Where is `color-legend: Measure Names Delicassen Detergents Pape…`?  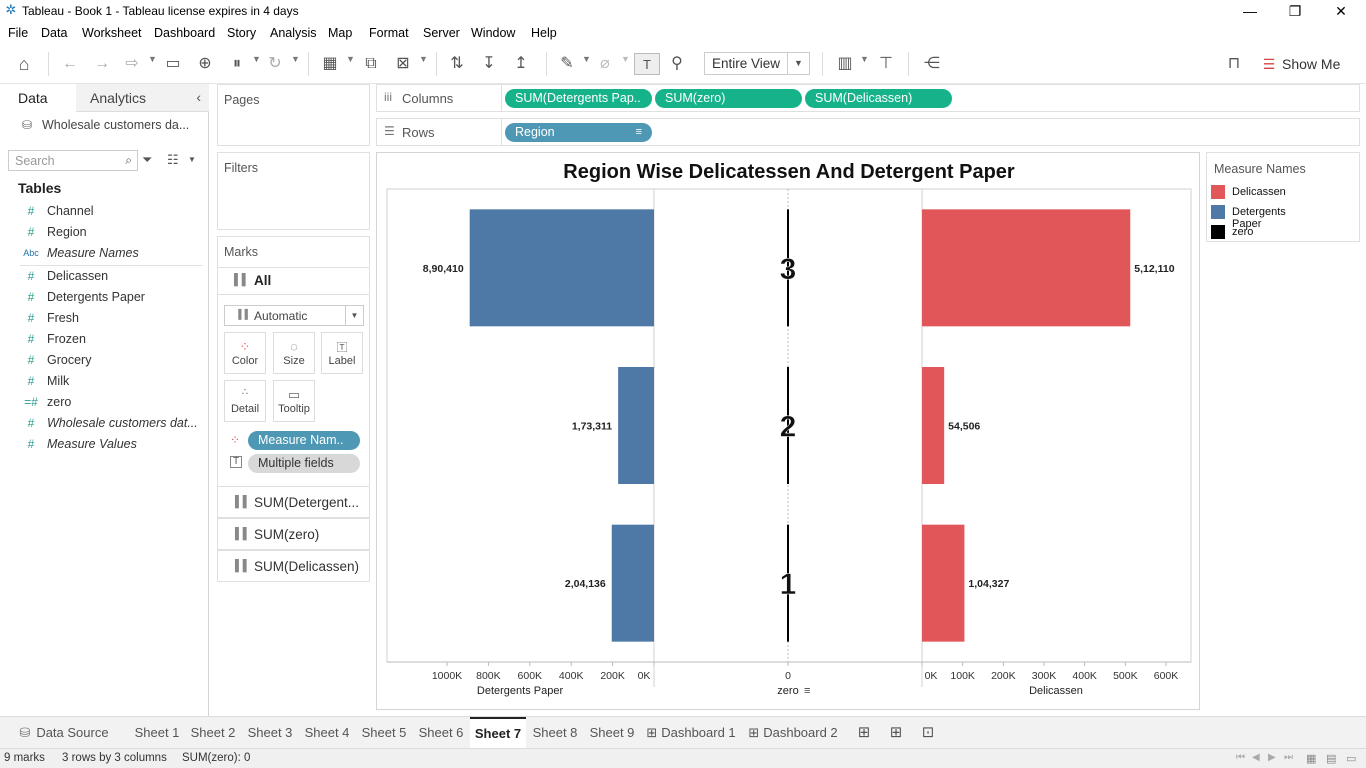
color-legend: Measure Names Delicassen Detergents Pape… is located at coordinates (1283, 197).